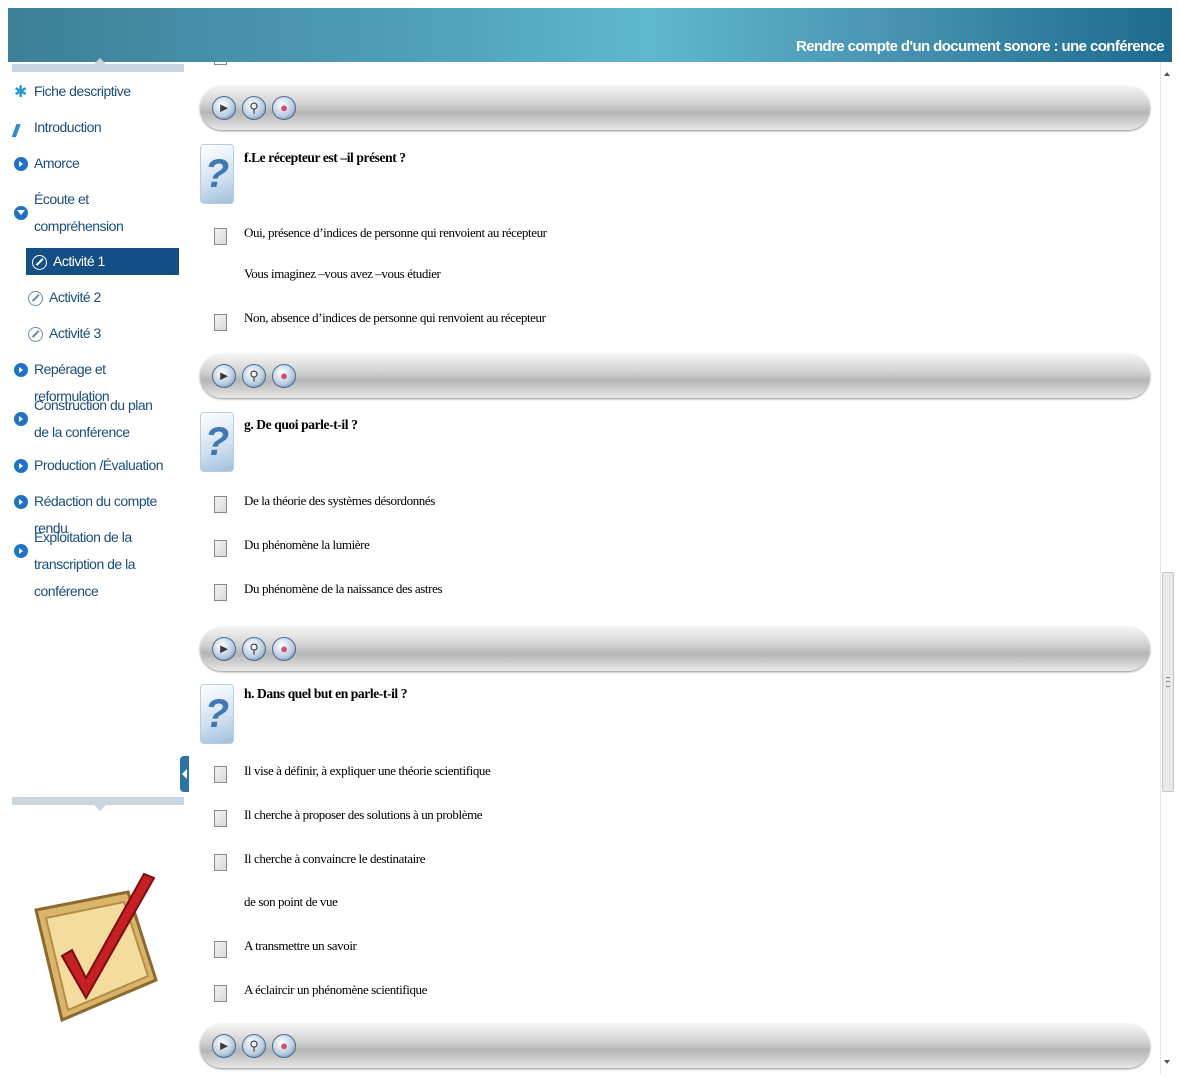  Describe the element at coordinates (291, 901) in the screenshot. I see `answer-label: de son point de vue` at that location.